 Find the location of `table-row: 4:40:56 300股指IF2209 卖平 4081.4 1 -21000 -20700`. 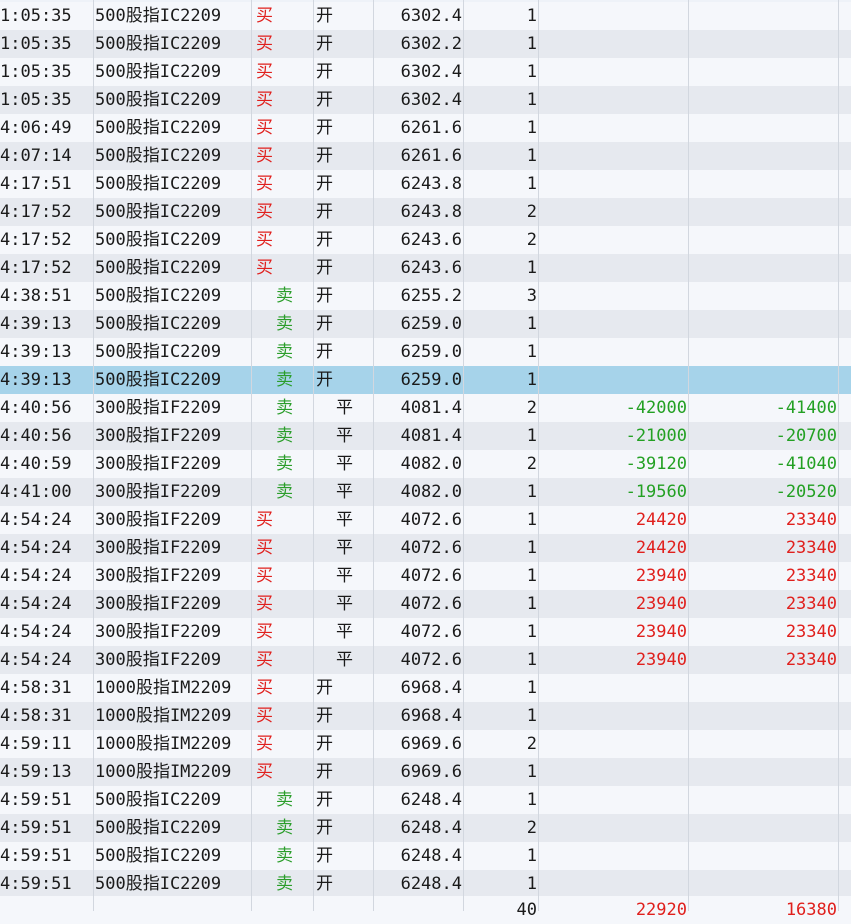

table-row: 4:40:56 300股指IF2209 卖平 4081.4 1 -21000 -20700 is located at coordinates (425, 436).